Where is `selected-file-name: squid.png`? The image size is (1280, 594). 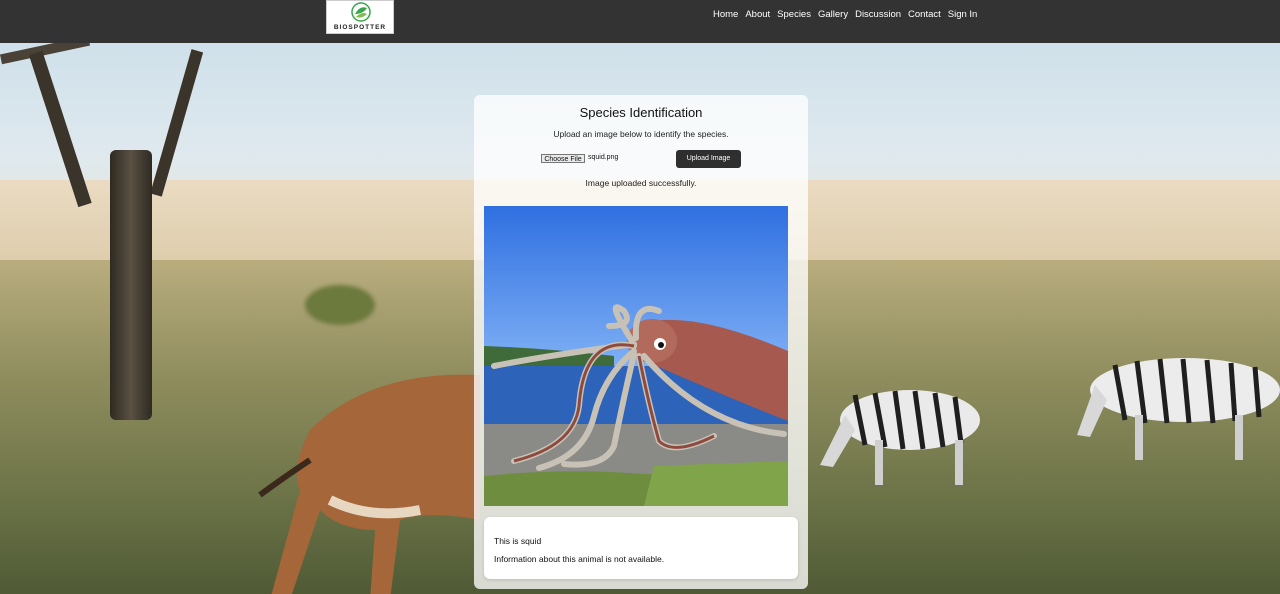 selected-file-name: squid.png is located at coordinates (603, 157).